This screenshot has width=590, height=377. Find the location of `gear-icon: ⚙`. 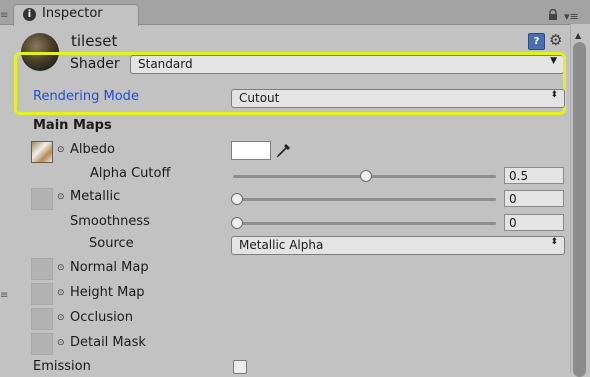

gear-icon: ⚙ is located at coordinates (555, 40).